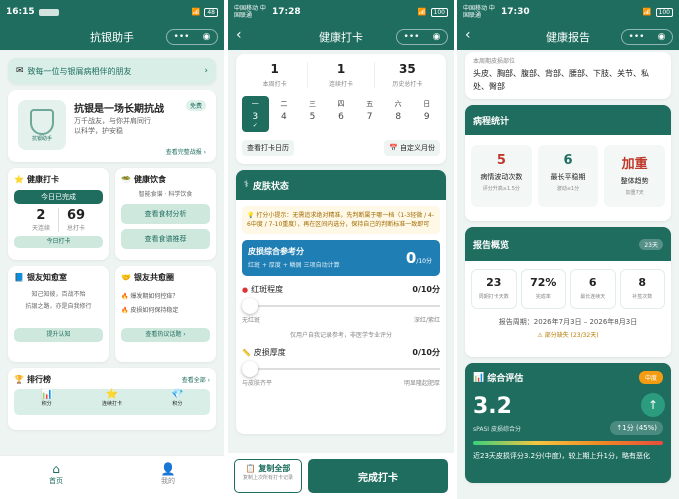 Image resolution: width=679 pixels, height=499 pixels. I want to click on community-title: 银友共愈圈, so click(153, 277).